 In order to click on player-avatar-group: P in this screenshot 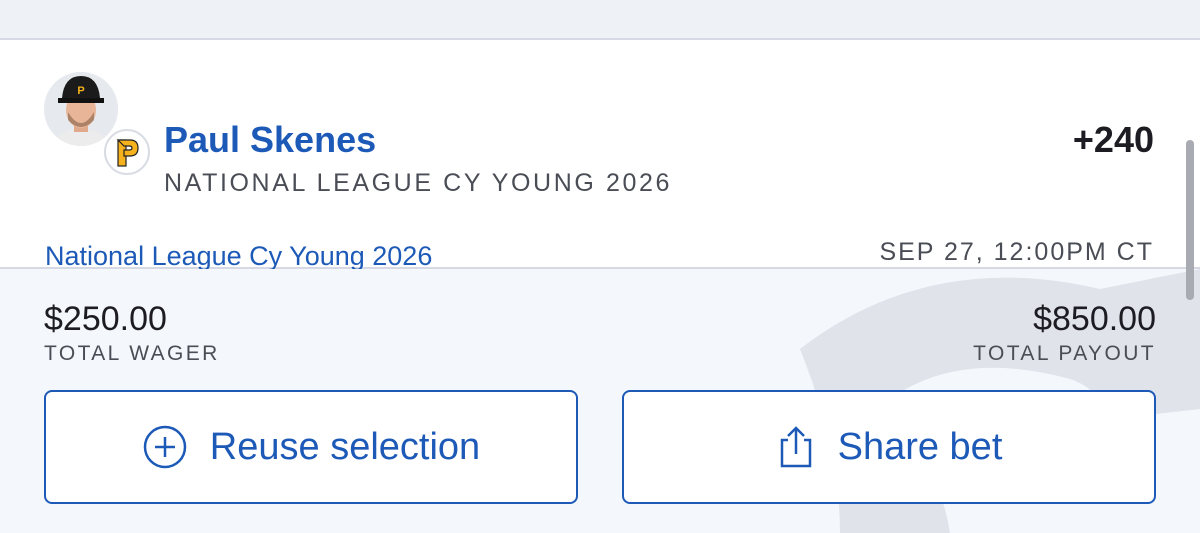, I will do `click(97, 133)`.